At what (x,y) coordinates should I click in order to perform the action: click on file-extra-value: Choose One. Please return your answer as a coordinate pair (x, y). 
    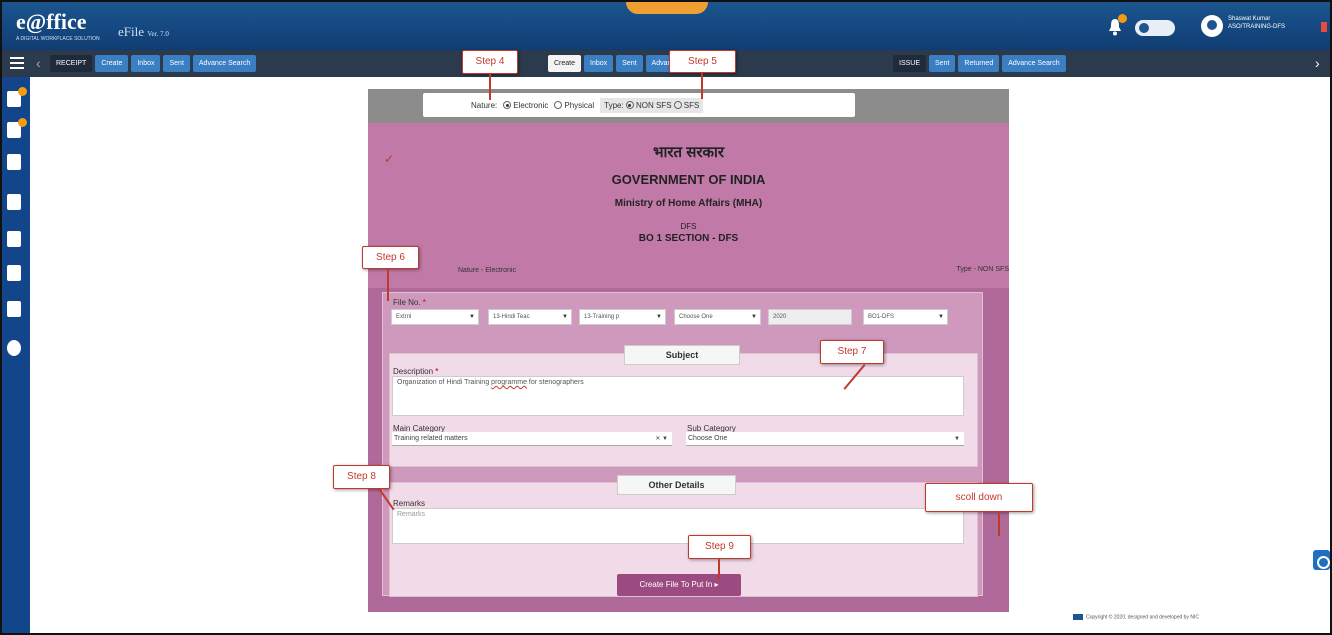
    Looking at the image, I should click on (696, 317).